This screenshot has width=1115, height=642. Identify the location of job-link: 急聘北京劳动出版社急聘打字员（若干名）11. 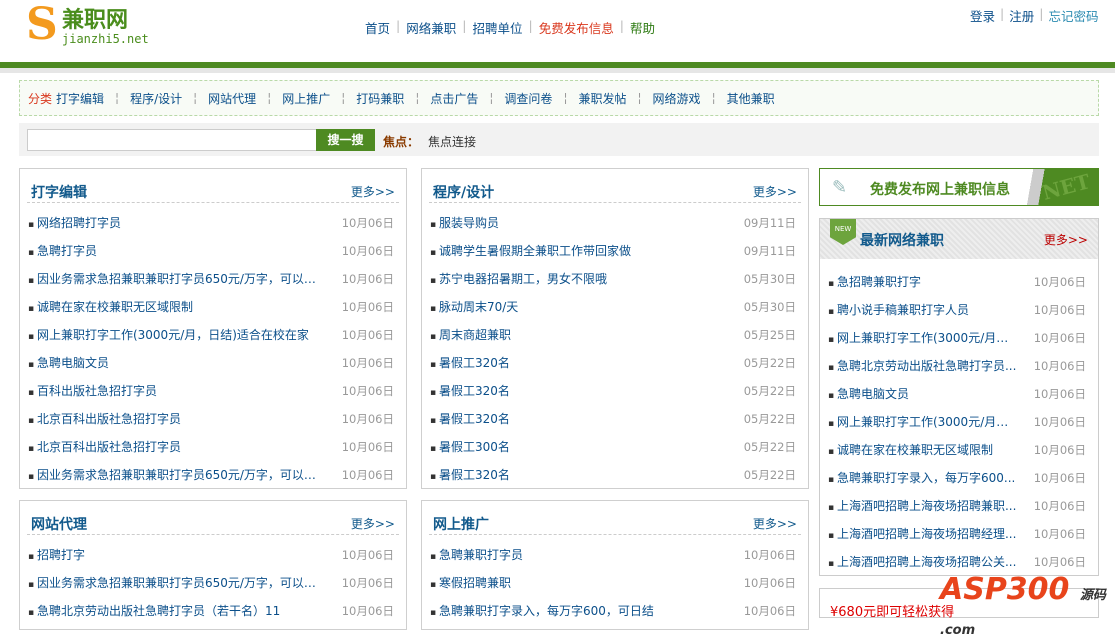
(154, 611).